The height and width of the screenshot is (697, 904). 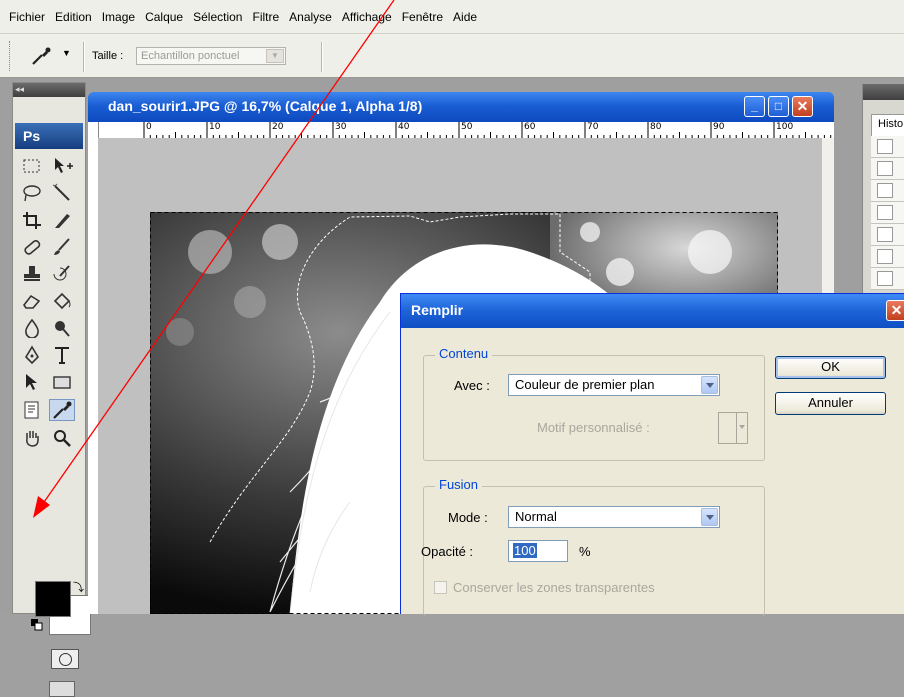 I want to click on opacity-input: 100, so click(x=538, y=551).